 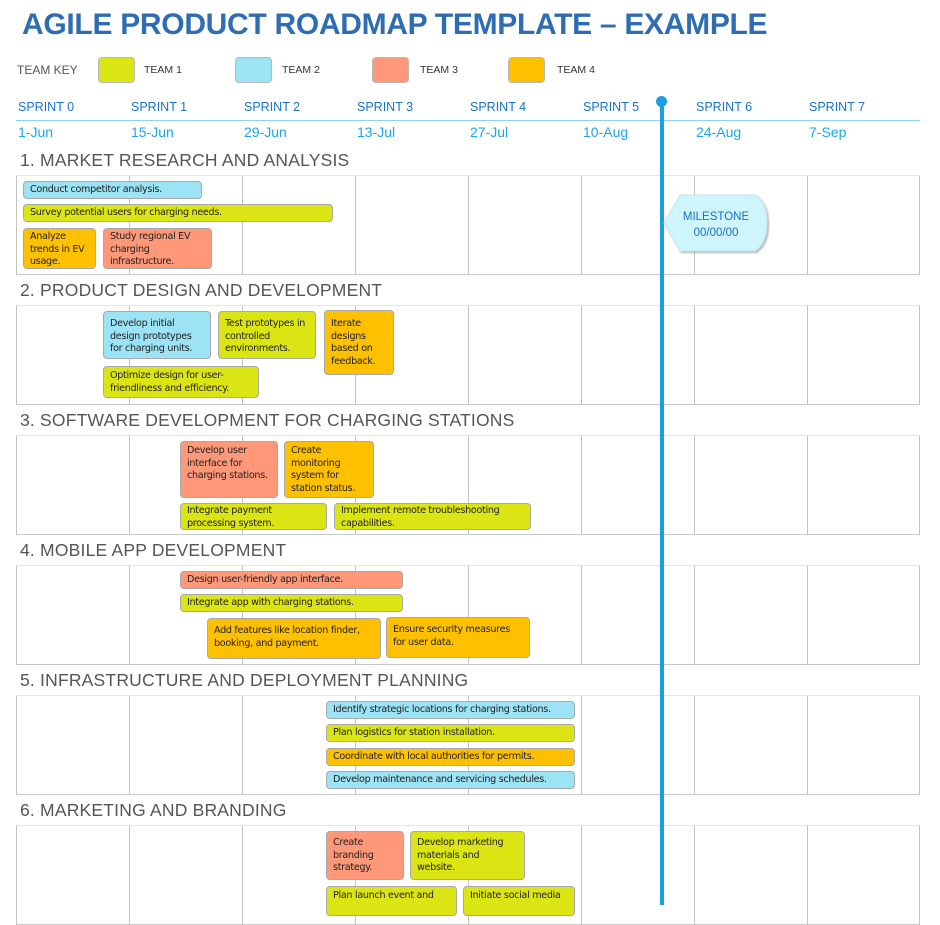 What do you see at coordinates (365, 855) in the screenshot?
I see `task-card: Create branding strategy.` at bounding box center [365, 855].